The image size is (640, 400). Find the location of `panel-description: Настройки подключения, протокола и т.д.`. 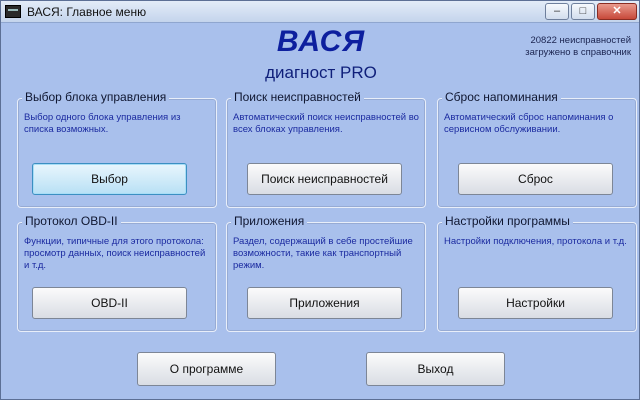

panel-description: Настройки подключения, протокола и т.д. is located at coordinates (535, 241).